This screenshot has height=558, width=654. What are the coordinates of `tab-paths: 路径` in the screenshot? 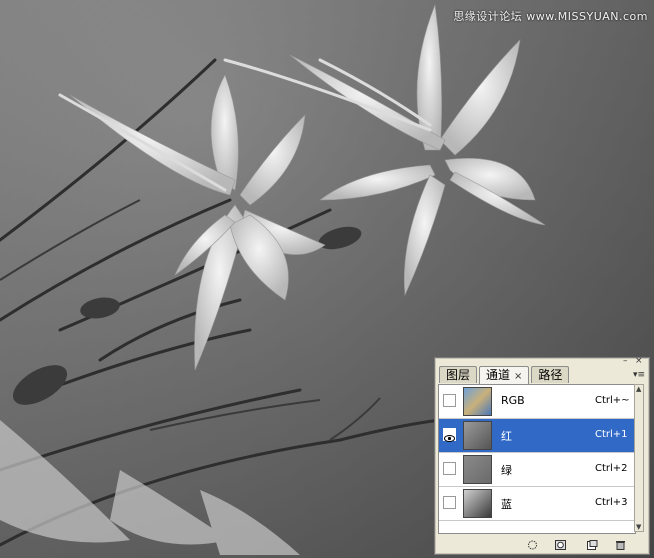 It's located at (550, 374).